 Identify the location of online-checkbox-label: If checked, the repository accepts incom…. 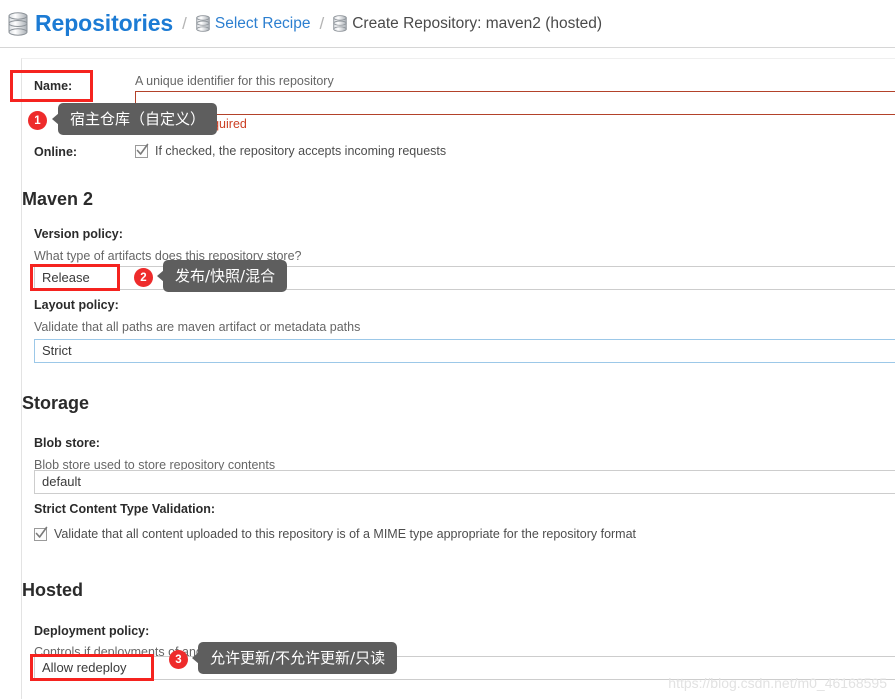
(301, 151).